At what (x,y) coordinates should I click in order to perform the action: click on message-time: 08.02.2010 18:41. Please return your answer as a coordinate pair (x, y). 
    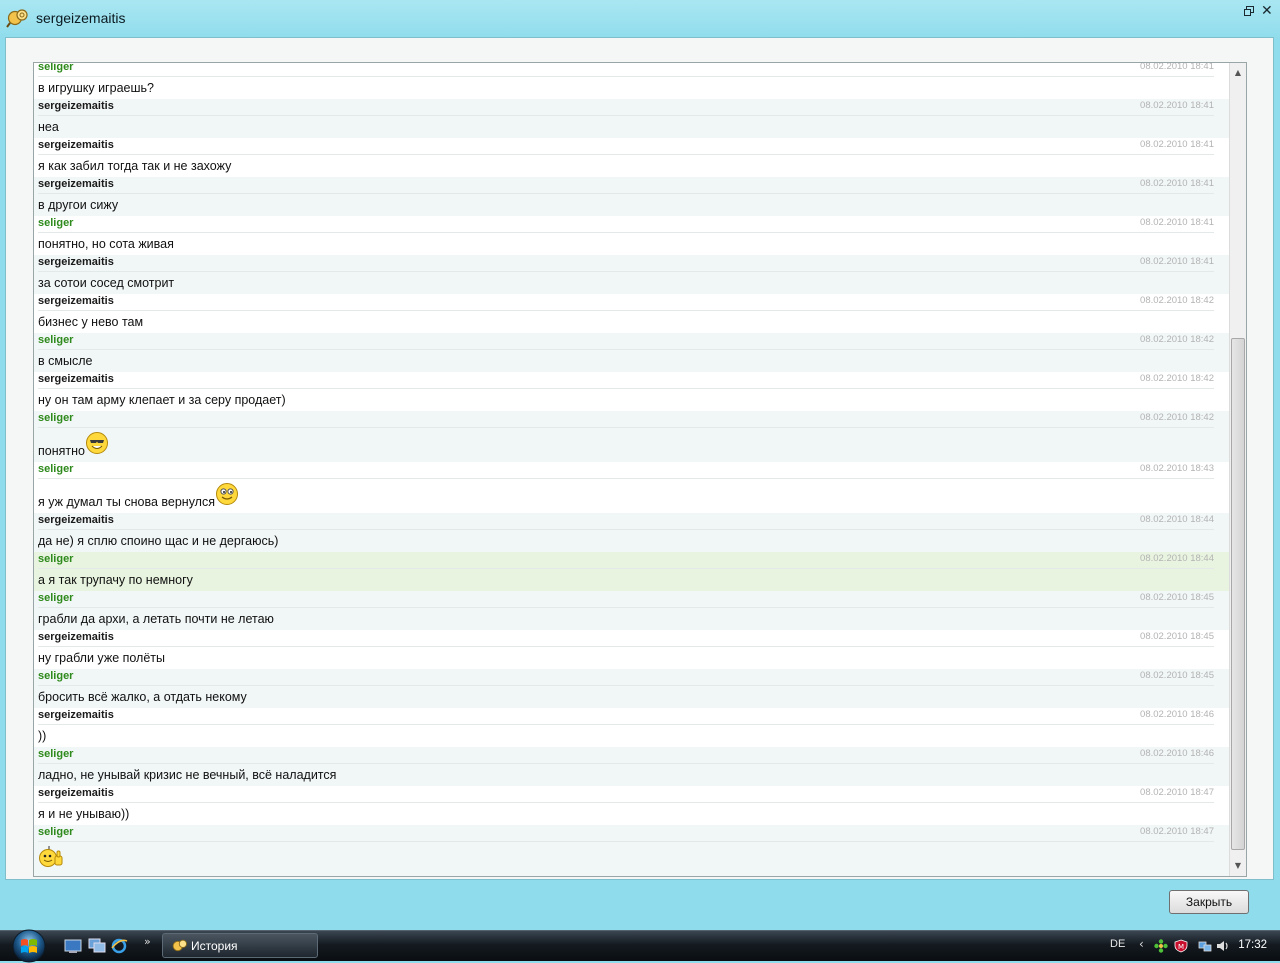
    Looking at the image, I should click on (1177, 67).